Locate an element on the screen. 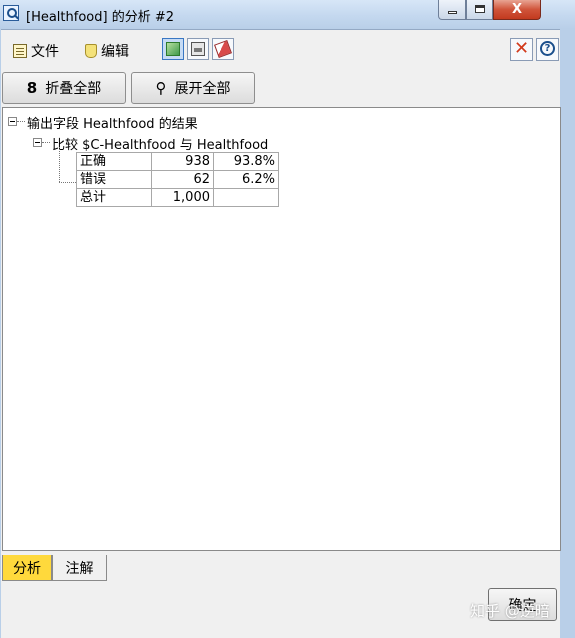 This screenshot has height=638, width=575. export-button is located at coordinates (223, 49).